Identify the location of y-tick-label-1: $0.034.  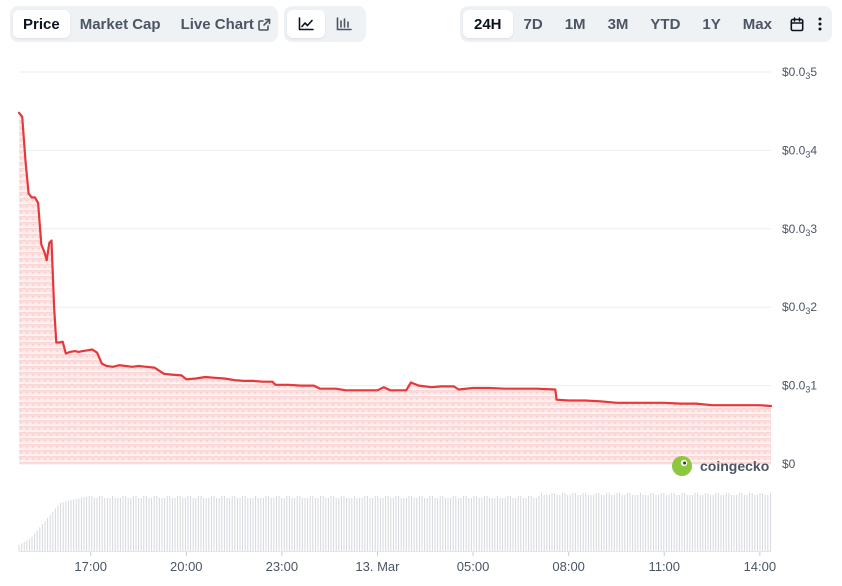
(799, 151).